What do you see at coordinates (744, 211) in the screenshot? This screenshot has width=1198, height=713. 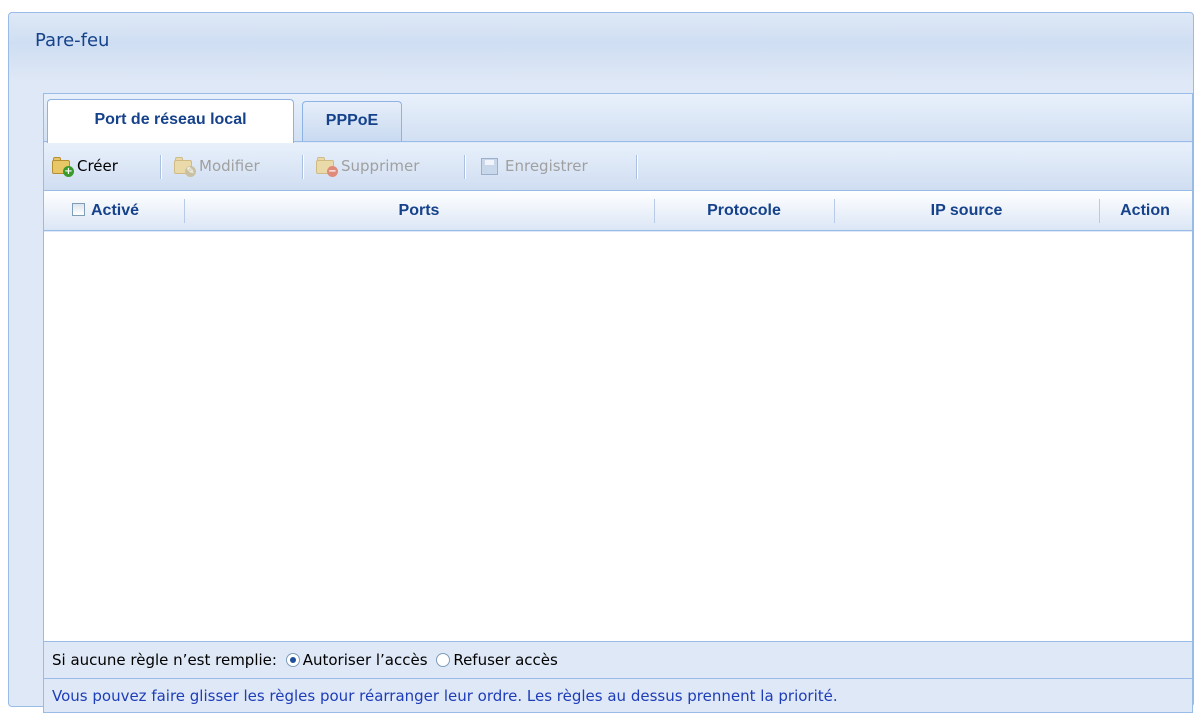 I see `column-header-protocol: Protocole` at bounding box center [744, 211].